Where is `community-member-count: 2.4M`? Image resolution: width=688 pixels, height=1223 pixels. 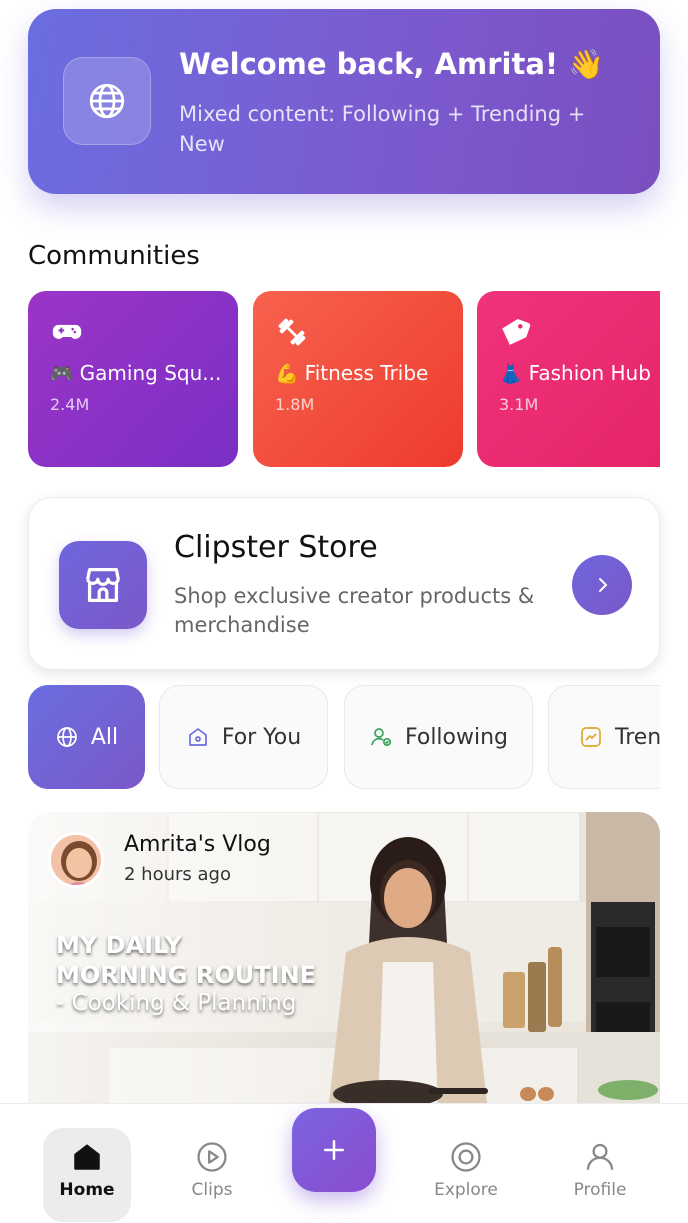
community-member-count: 2.4M is located at coordinates (70, 404).